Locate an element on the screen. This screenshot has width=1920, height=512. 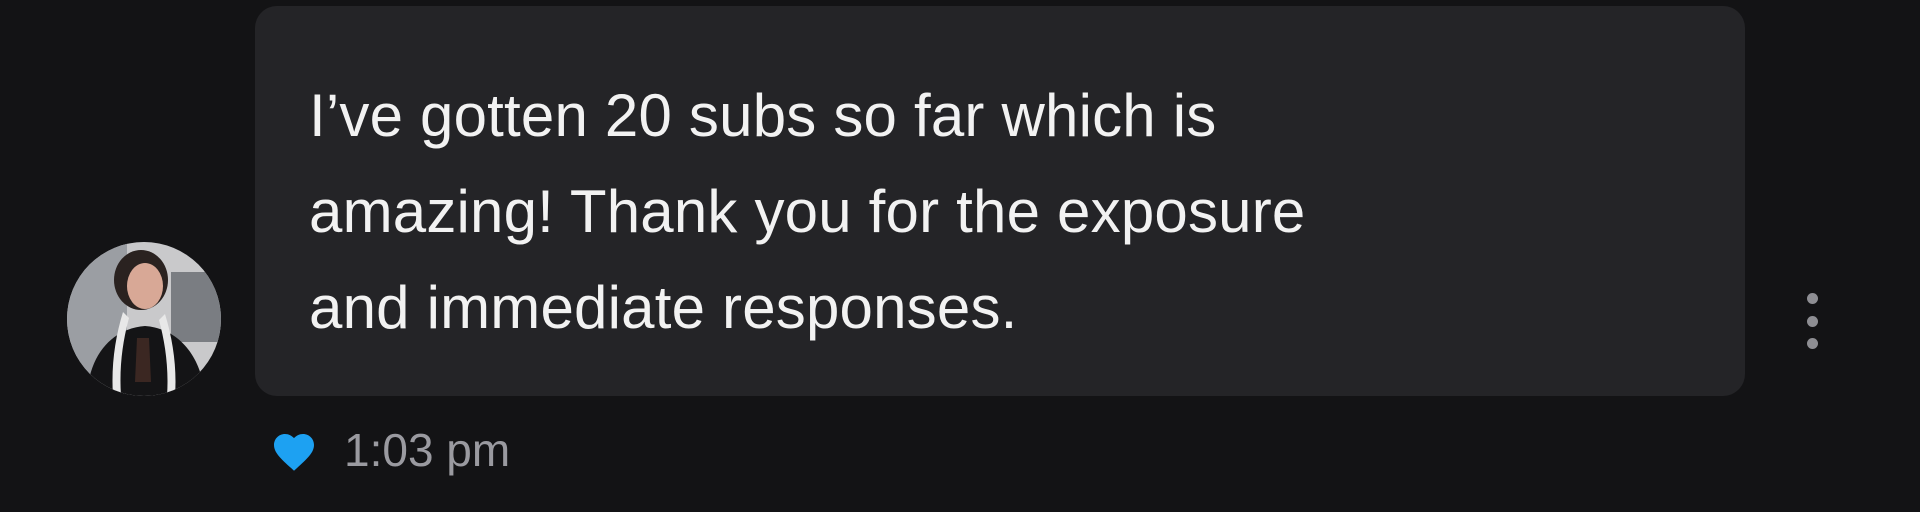
message-timestamp: 1:03 pm is located at coordinates (427, 450).